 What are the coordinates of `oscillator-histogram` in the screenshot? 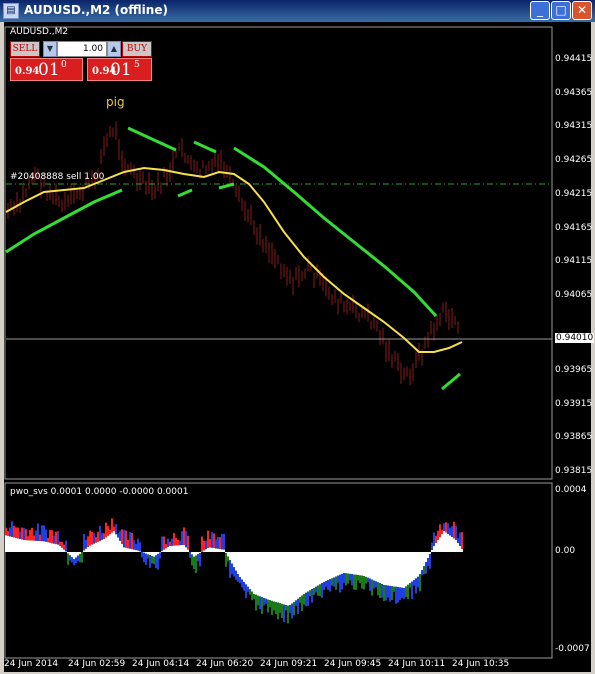 It's located at (234, 571).